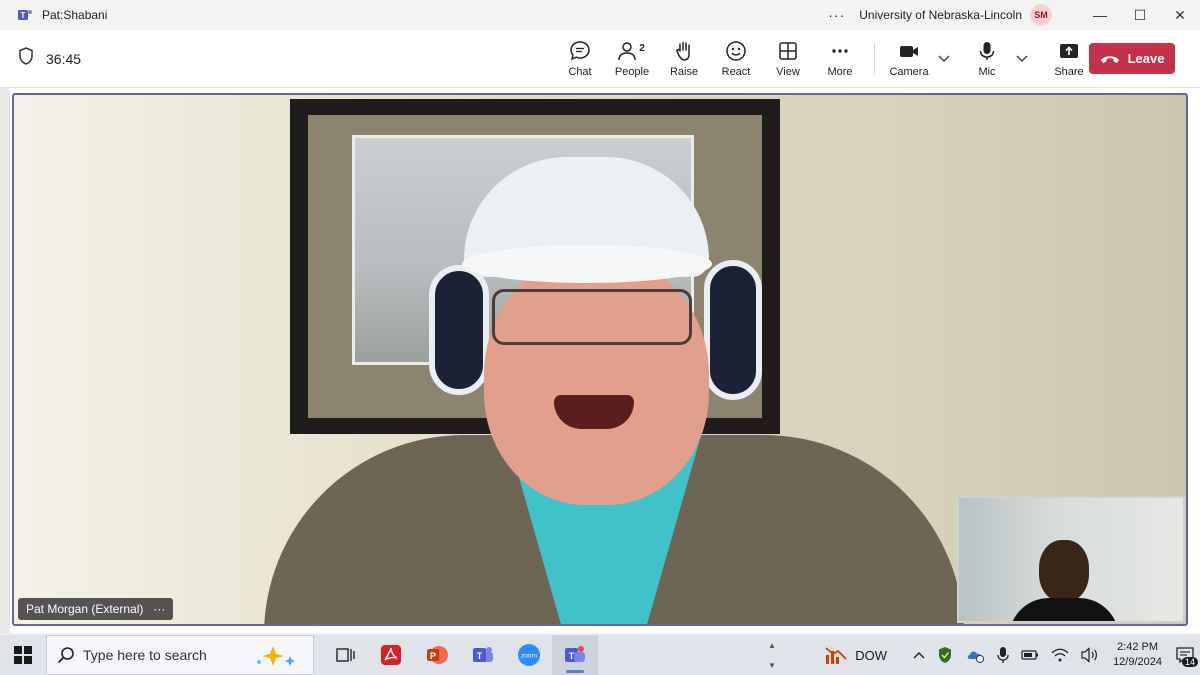  I want to click on svg-text: zoom, so click(529, 656).